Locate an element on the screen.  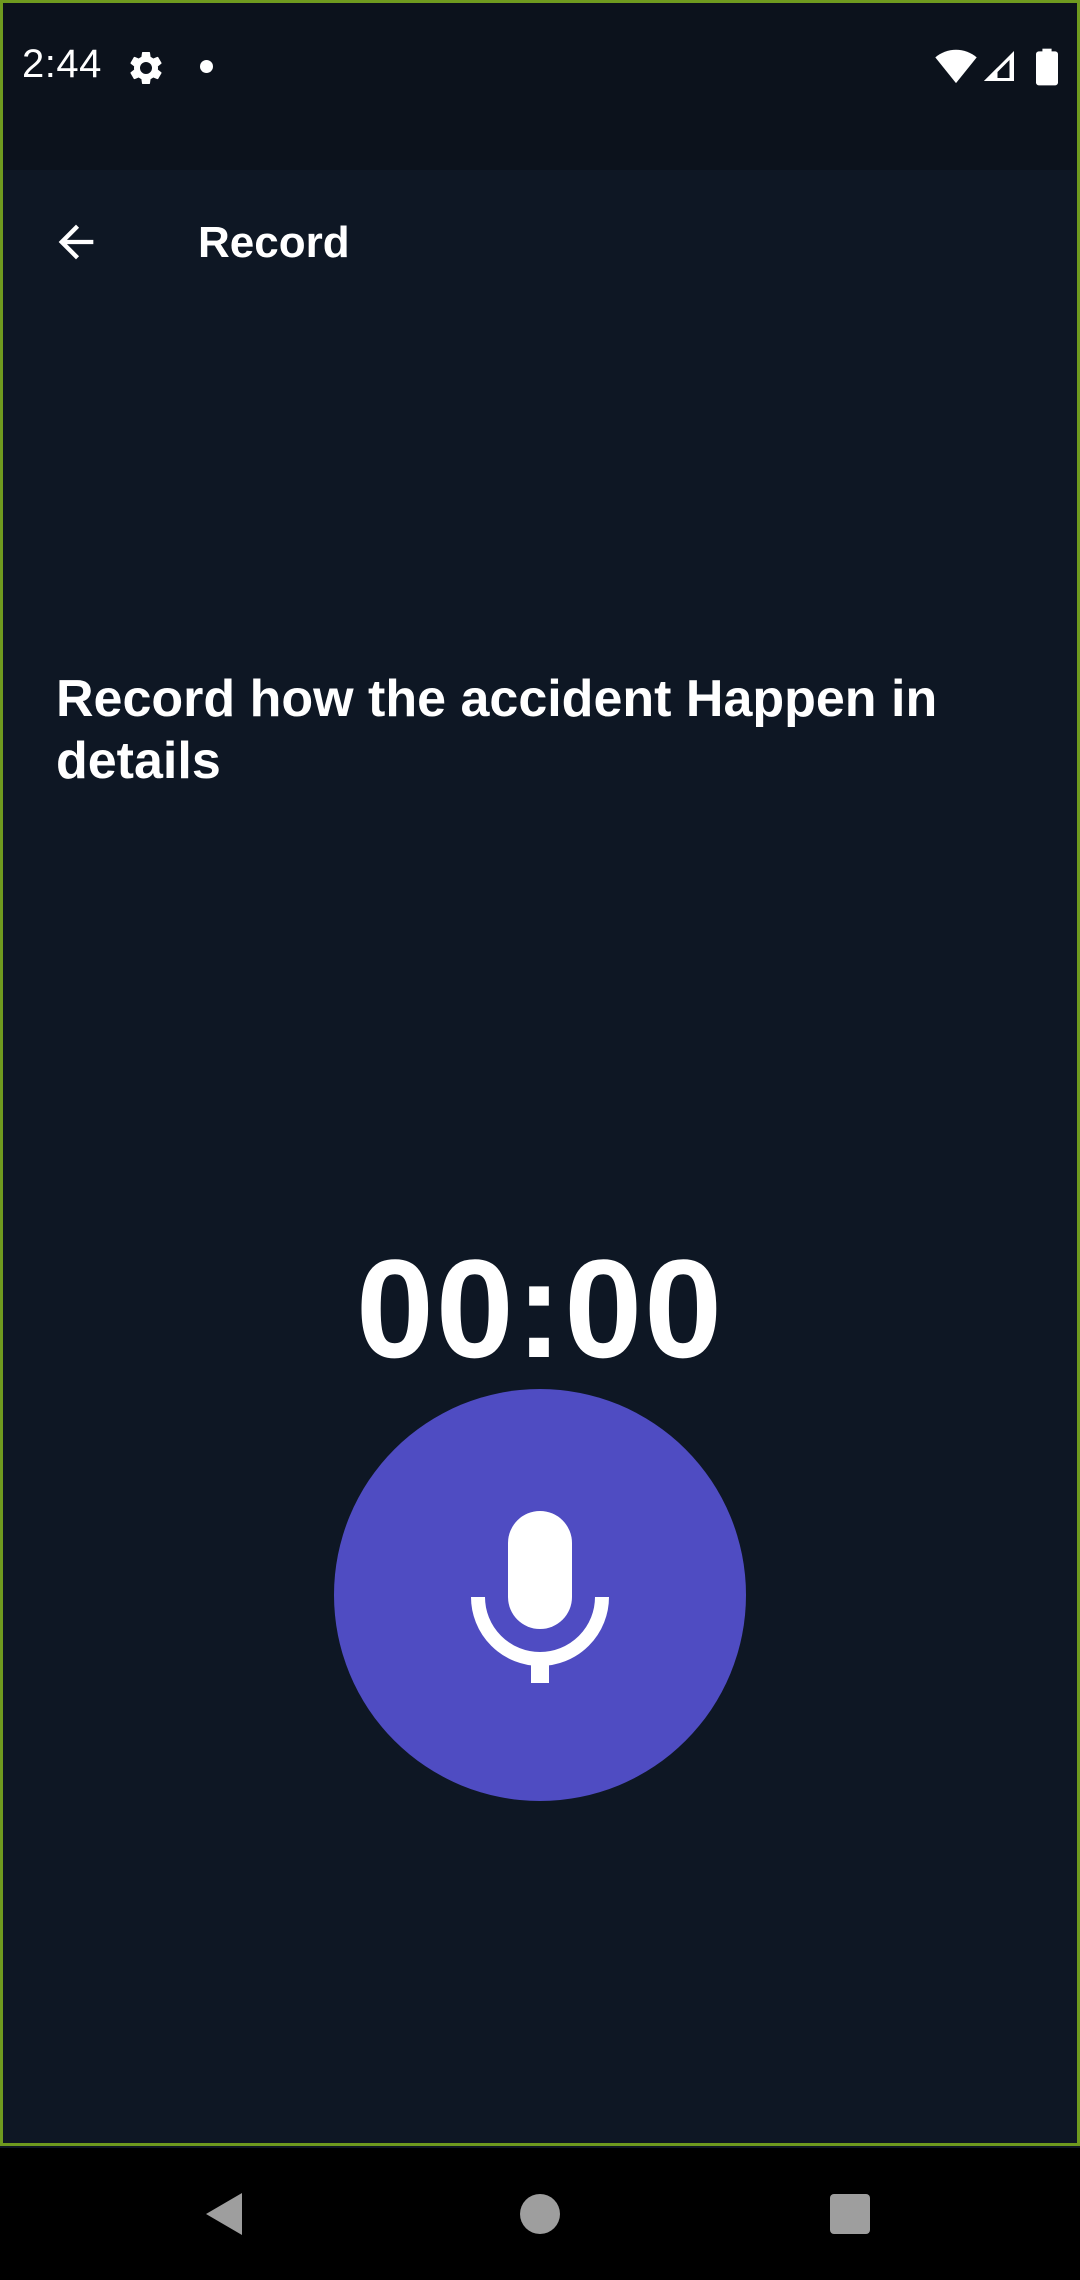
record-button is located at coordinates (540, 1595).